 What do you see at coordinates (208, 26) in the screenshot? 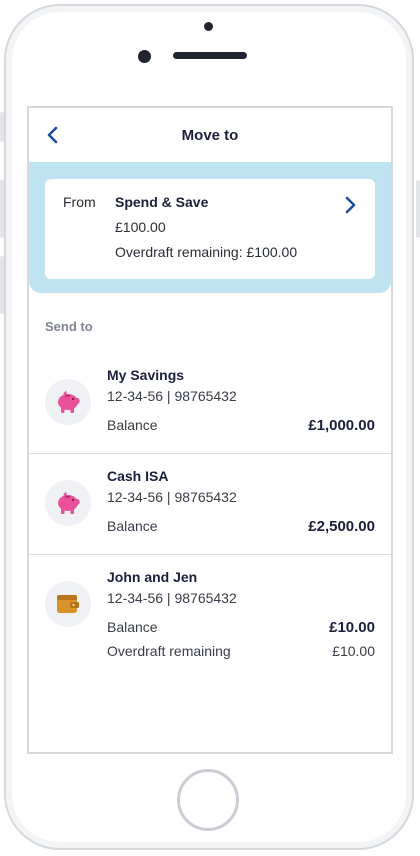
I see `proximity-sensor` at bounding box center [208, 26].